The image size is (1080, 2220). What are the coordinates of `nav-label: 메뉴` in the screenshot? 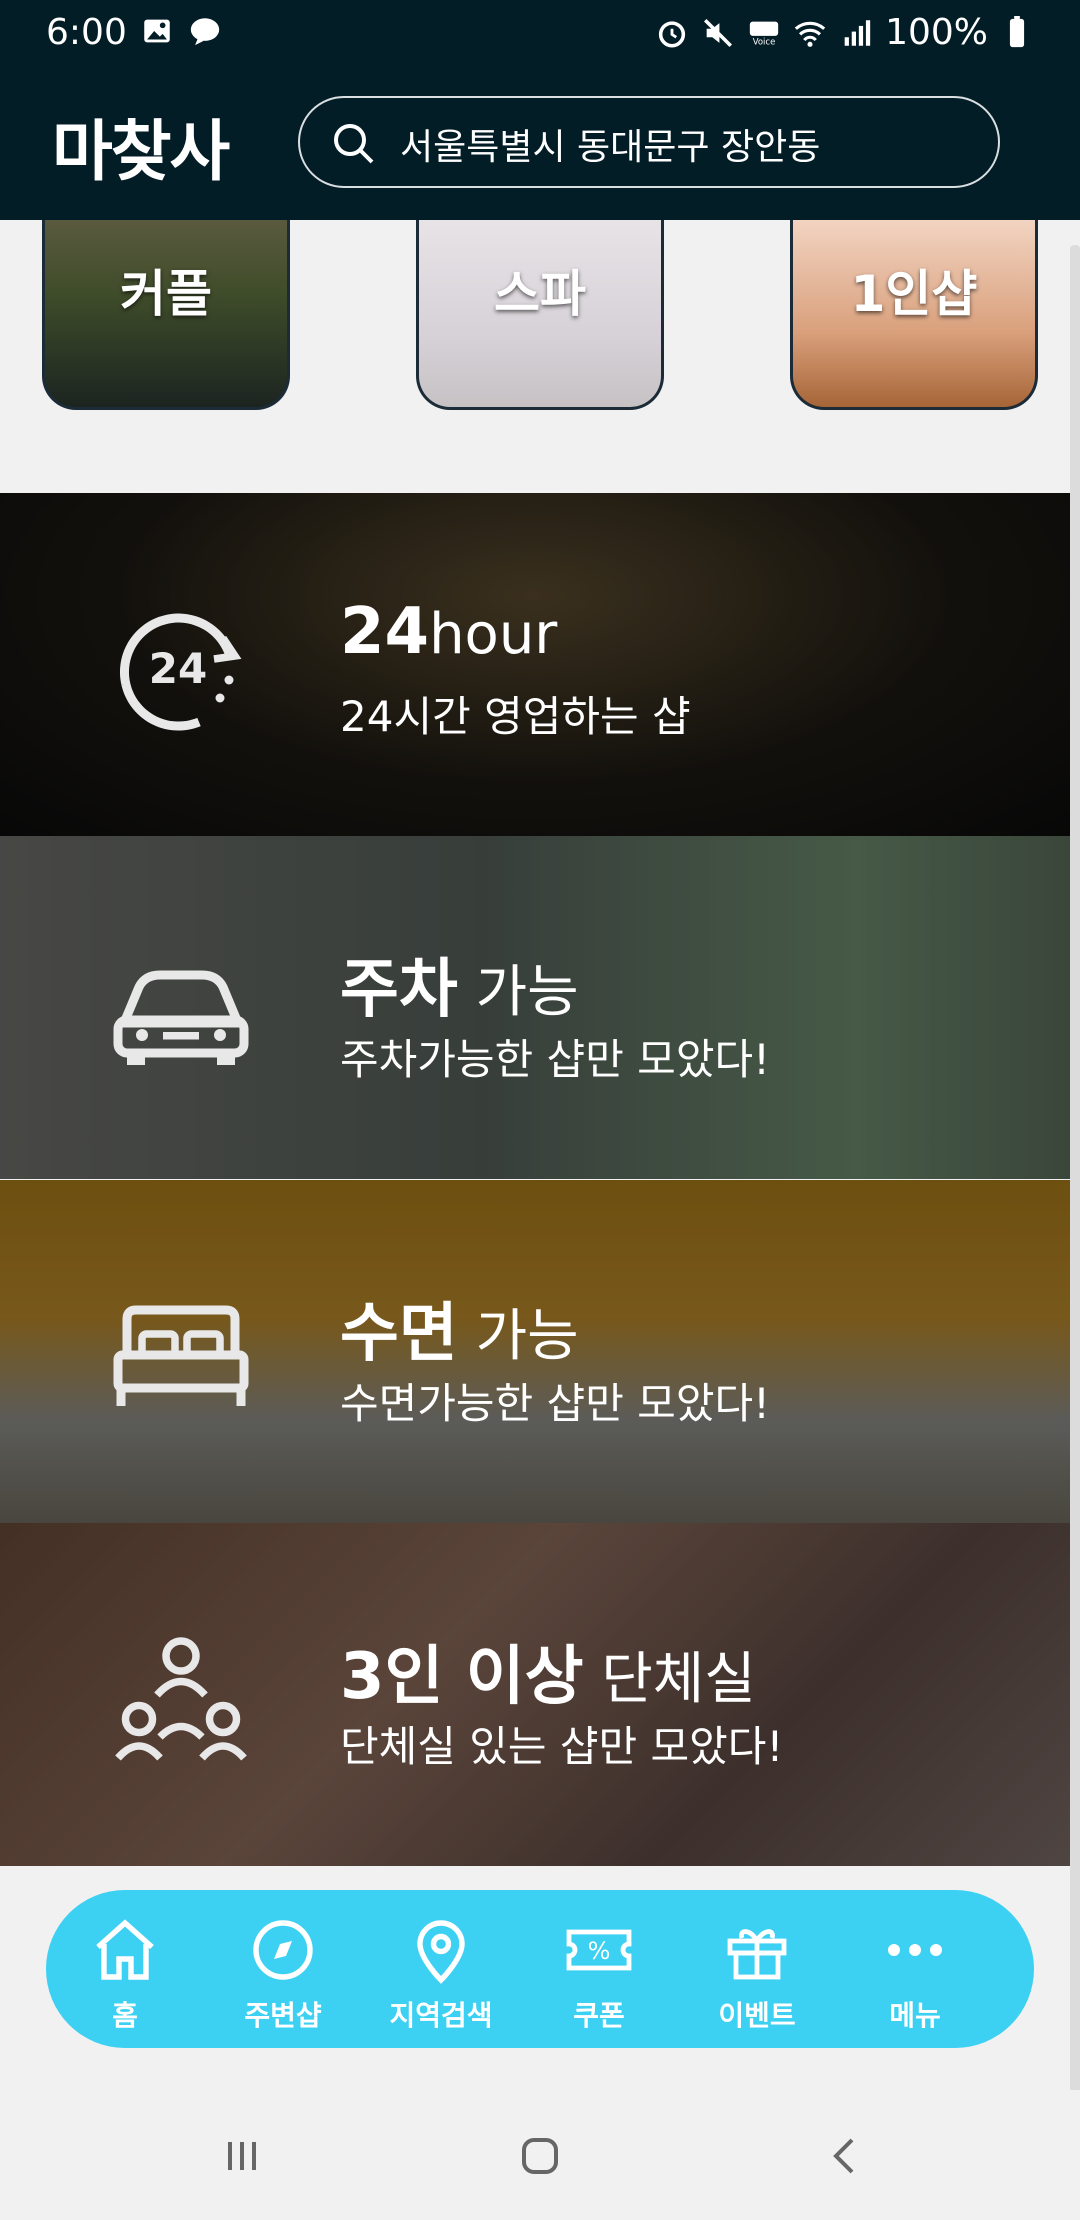 It's located at (915, 2015).